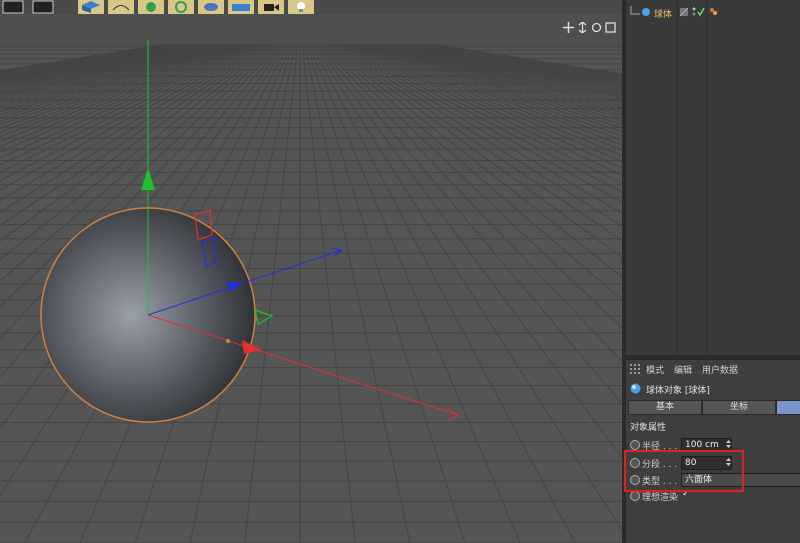  What do you see at coordinates (43, 7) in the screenshot?
I see `render-view-button` at bounding box center [43, 7].